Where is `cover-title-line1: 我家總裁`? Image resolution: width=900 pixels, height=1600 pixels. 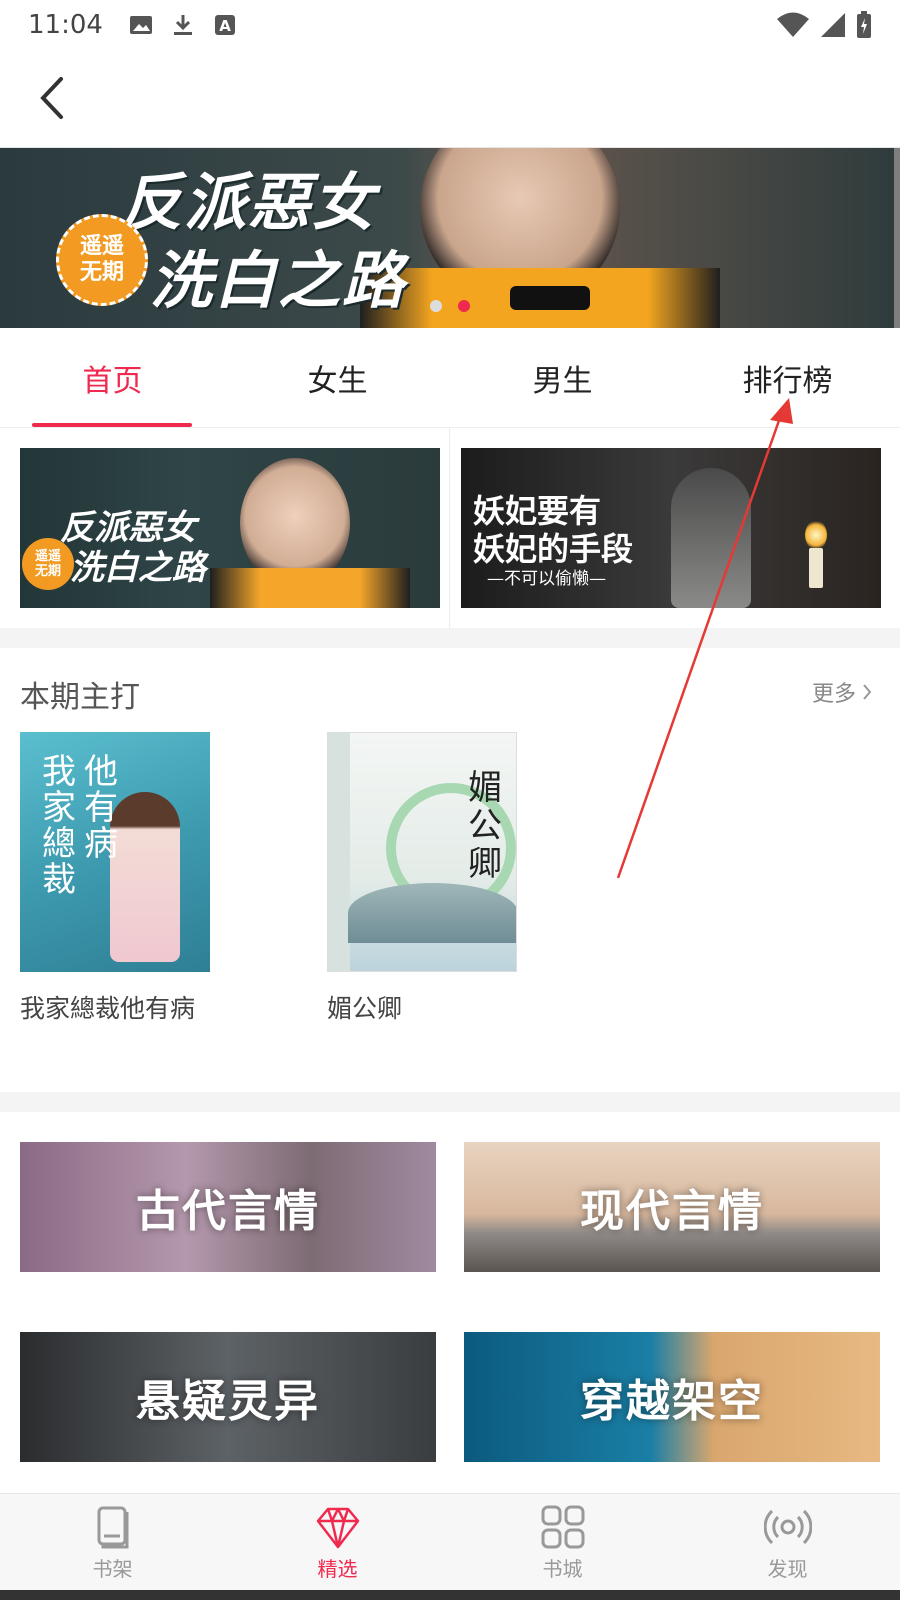
cover-title-line1: 我家總裁 is located at coordinates (59, 826).